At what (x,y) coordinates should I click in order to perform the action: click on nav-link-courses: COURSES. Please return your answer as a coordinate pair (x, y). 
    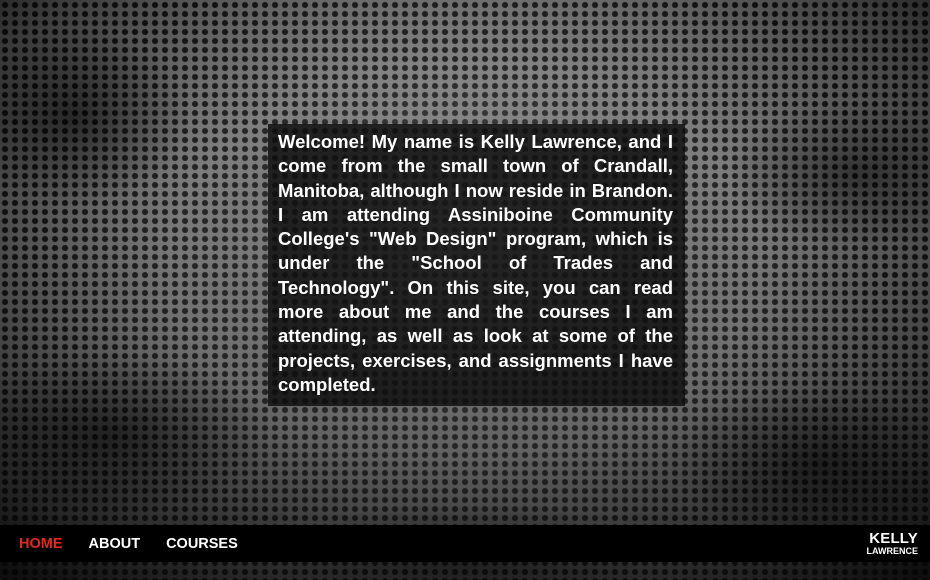
    Looking at the image, I should click on (202, 544).